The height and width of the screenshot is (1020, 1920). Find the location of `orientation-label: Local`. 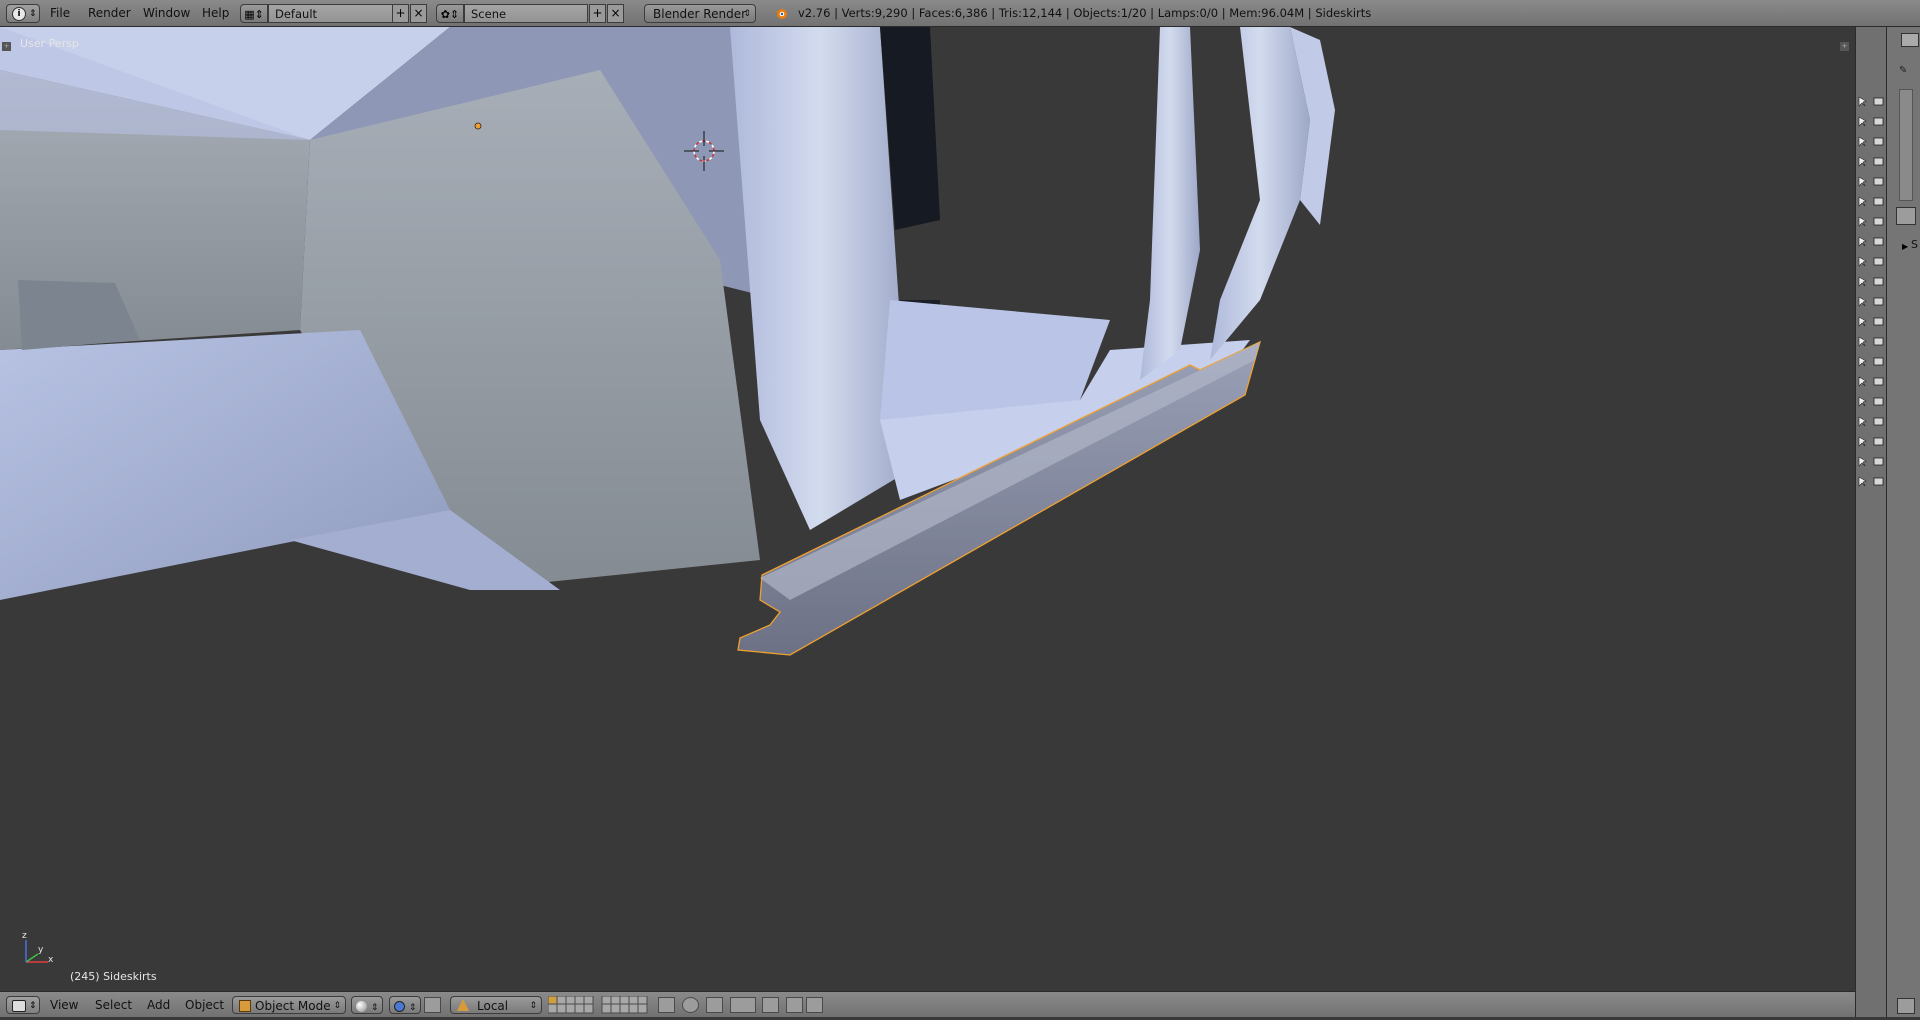

orientation-label: Local is located at coordinates (493, 1006).